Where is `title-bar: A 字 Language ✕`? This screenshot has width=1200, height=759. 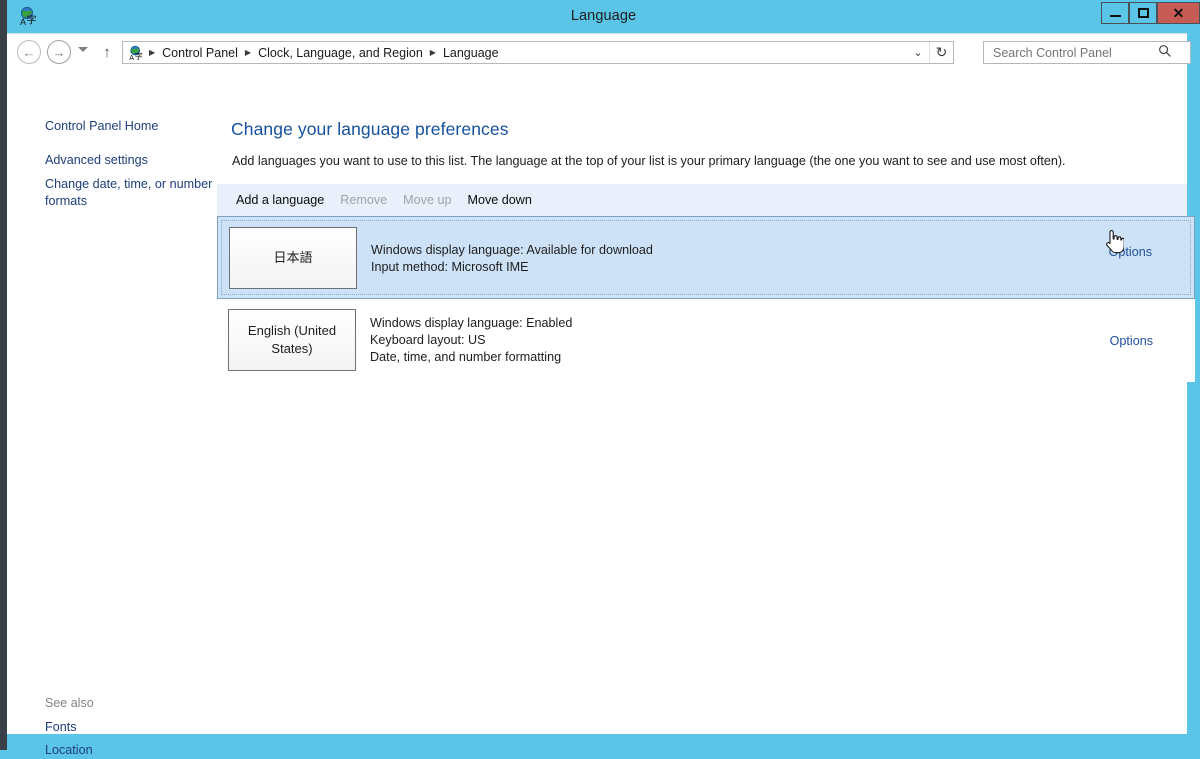 title-bar: A 字 Language ✕ is located at coordinates (603, 16).